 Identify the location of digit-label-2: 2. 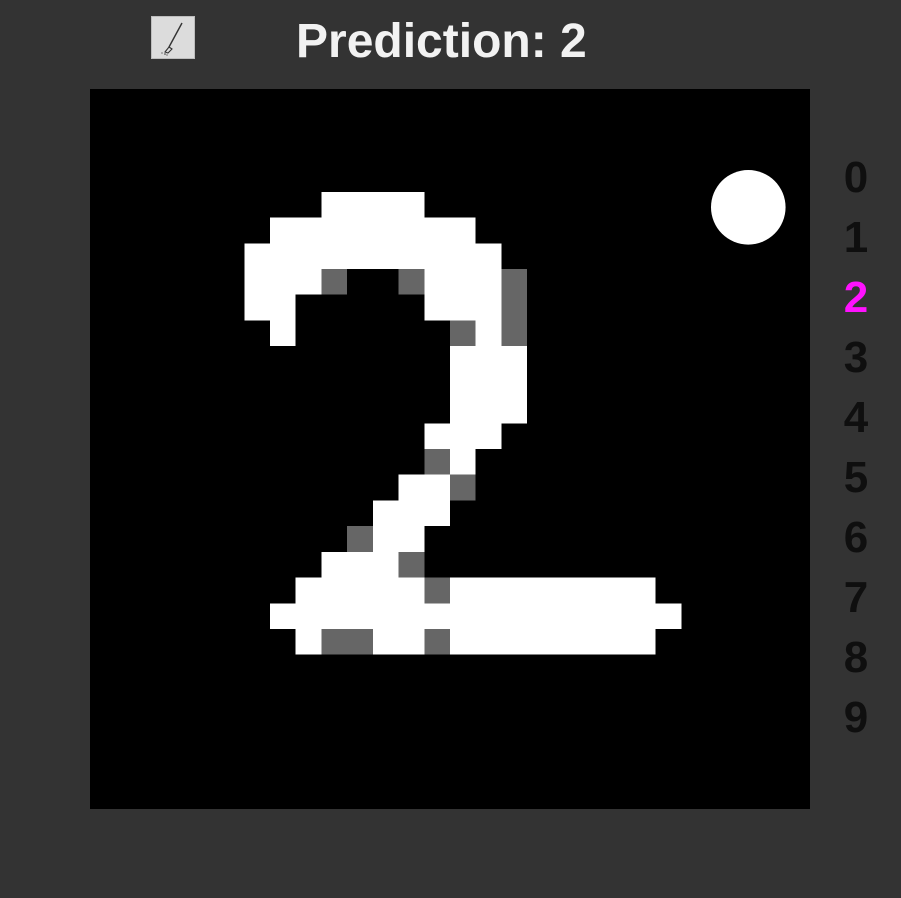
(856, 297).